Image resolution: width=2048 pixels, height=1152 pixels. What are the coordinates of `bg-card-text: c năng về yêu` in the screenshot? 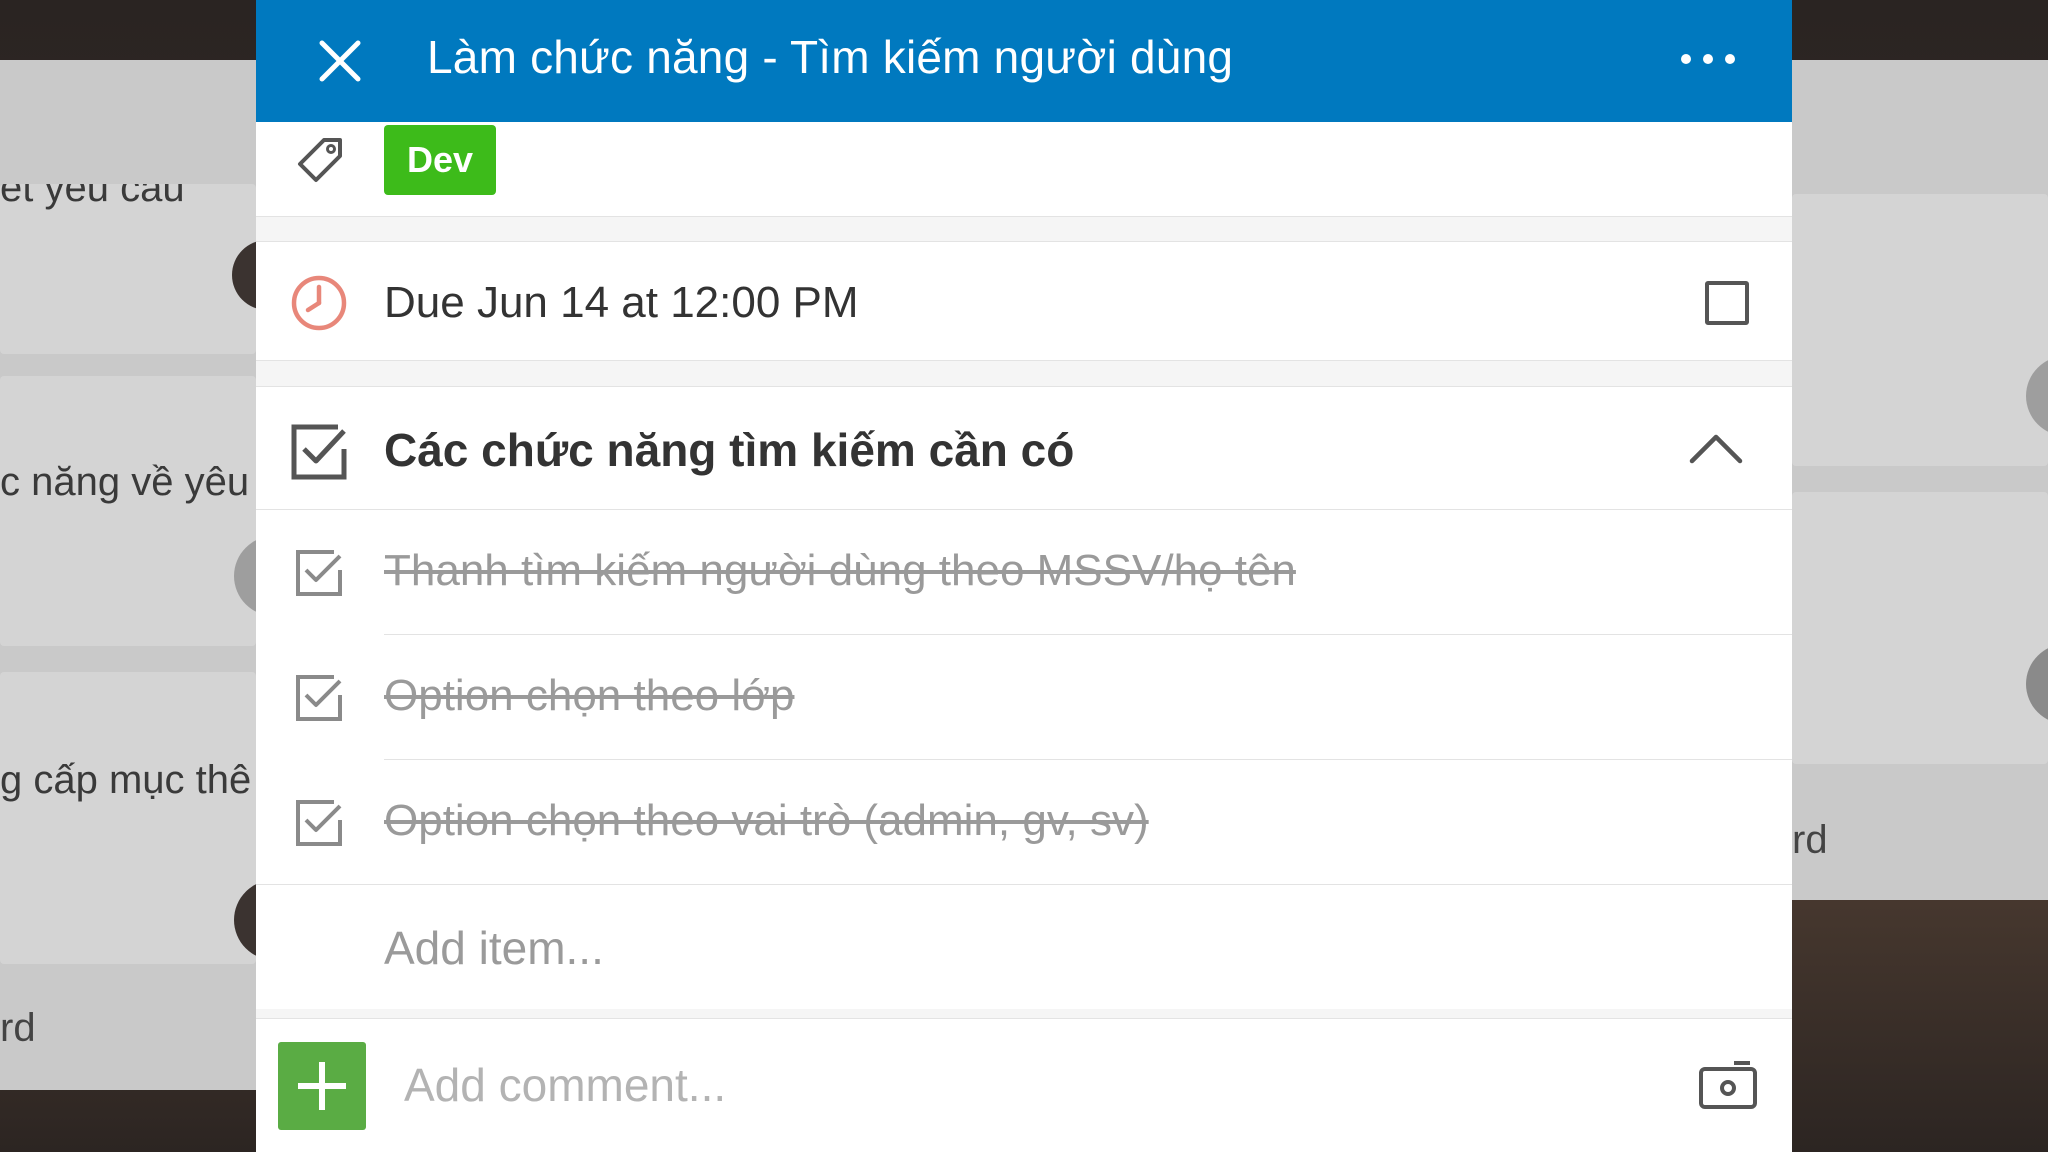 It's located at (125, 482).